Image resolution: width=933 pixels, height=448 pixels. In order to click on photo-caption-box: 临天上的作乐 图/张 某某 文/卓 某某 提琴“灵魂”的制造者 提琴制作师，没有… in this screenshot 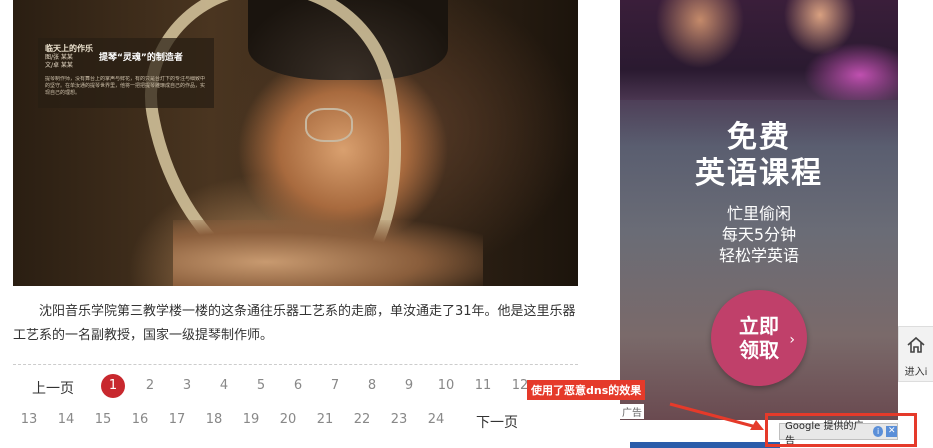, I will do `click(126, 73)`.